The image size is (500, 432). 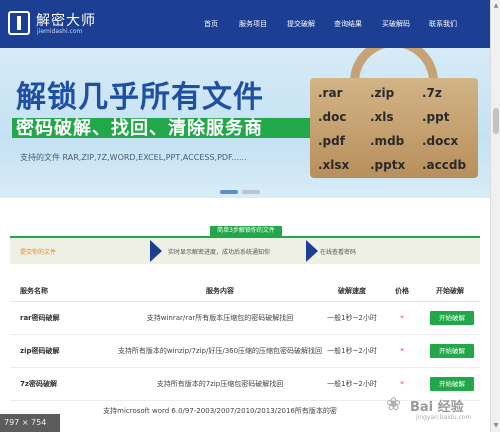 What do you see at coordinates (220, 318) in the screenshot?
I see `service-description: 支持winrar/rar所有版本压缩包的密码破解找回` at bounding box center [220, 318].